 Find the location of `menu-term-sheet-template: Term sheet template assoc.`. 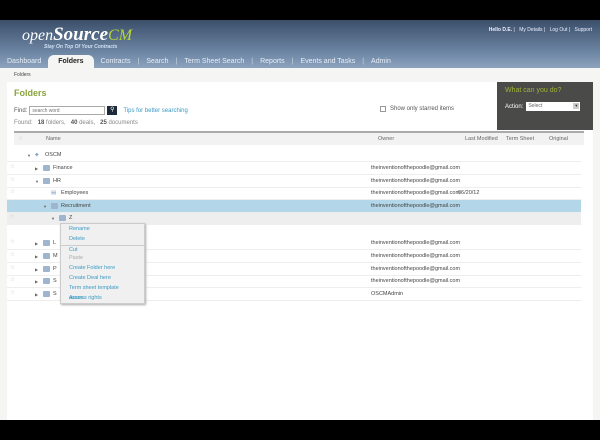

menu-term-sheet-template: Term sheet template assoc. is located at coordinates (102, 292).